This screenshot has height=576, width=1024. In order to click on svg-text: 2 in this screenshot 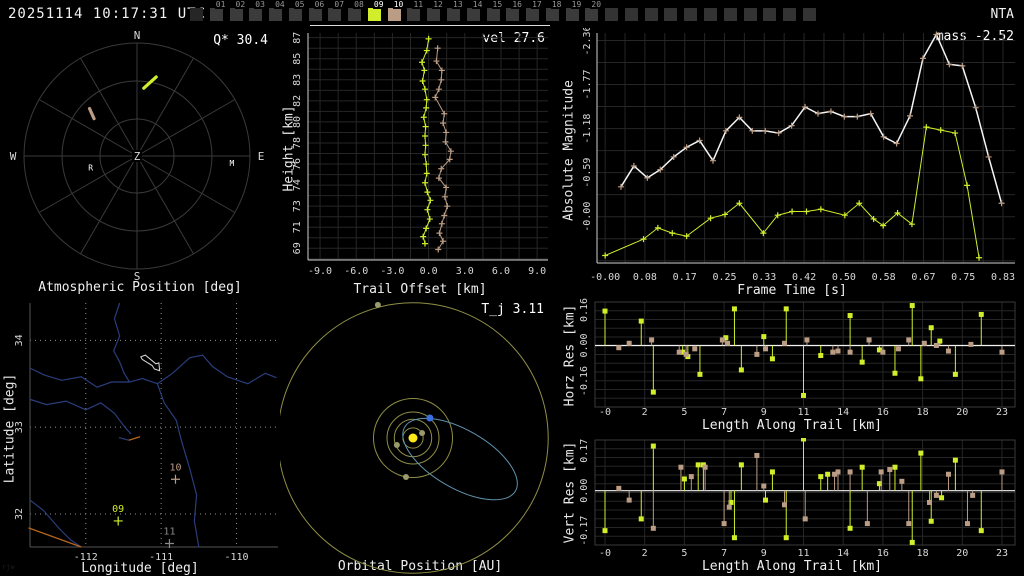, I will do `click(645, 553)`.